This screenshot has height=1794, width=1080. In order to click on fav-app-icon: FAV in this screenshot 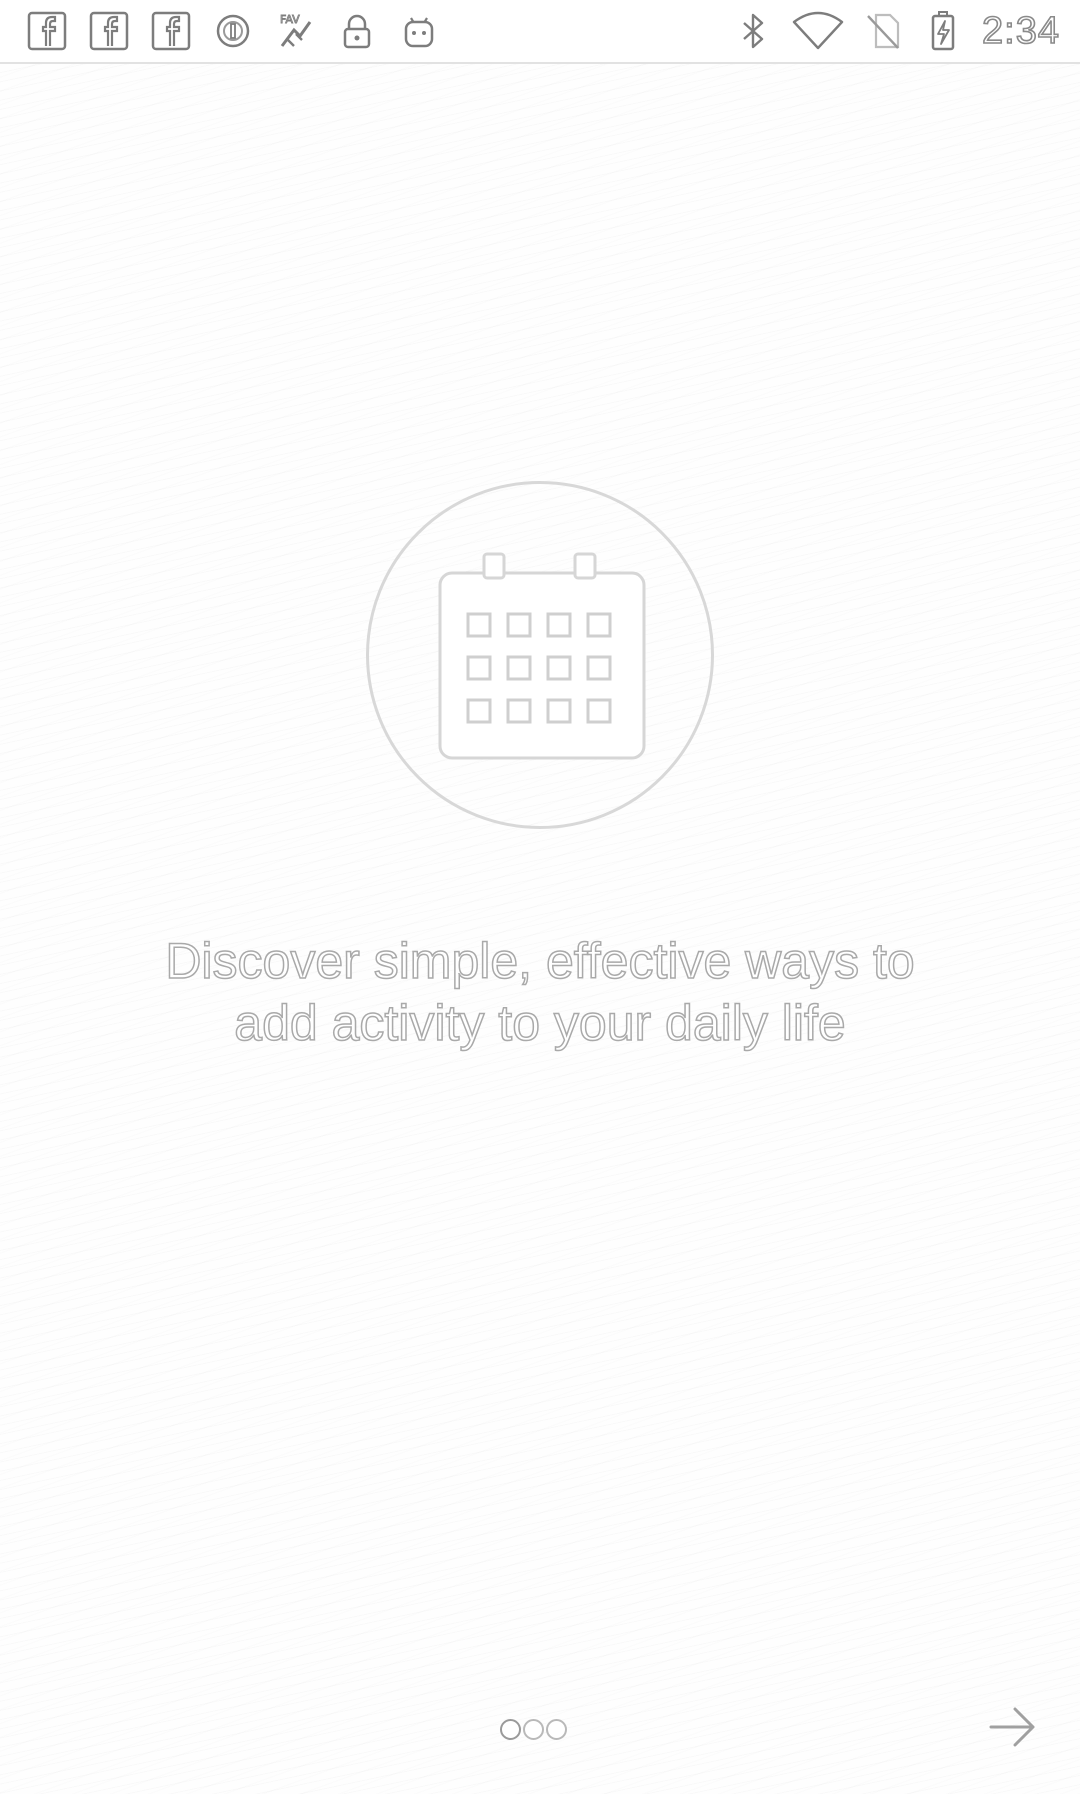, I will do `click(295, 31)`.